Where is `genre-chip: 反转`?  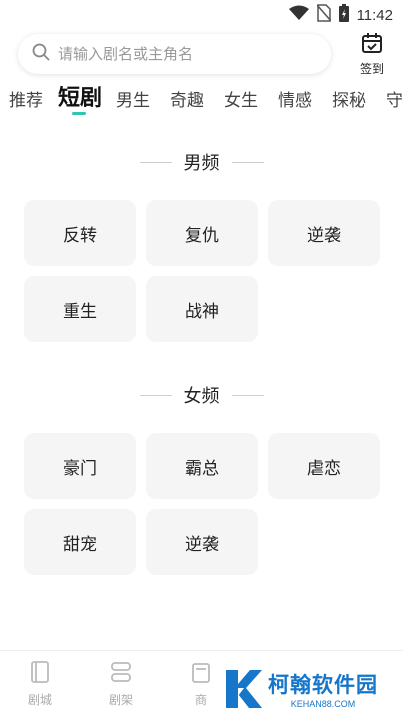 genre-chip: 反转 is located at coordinates (80, 233).